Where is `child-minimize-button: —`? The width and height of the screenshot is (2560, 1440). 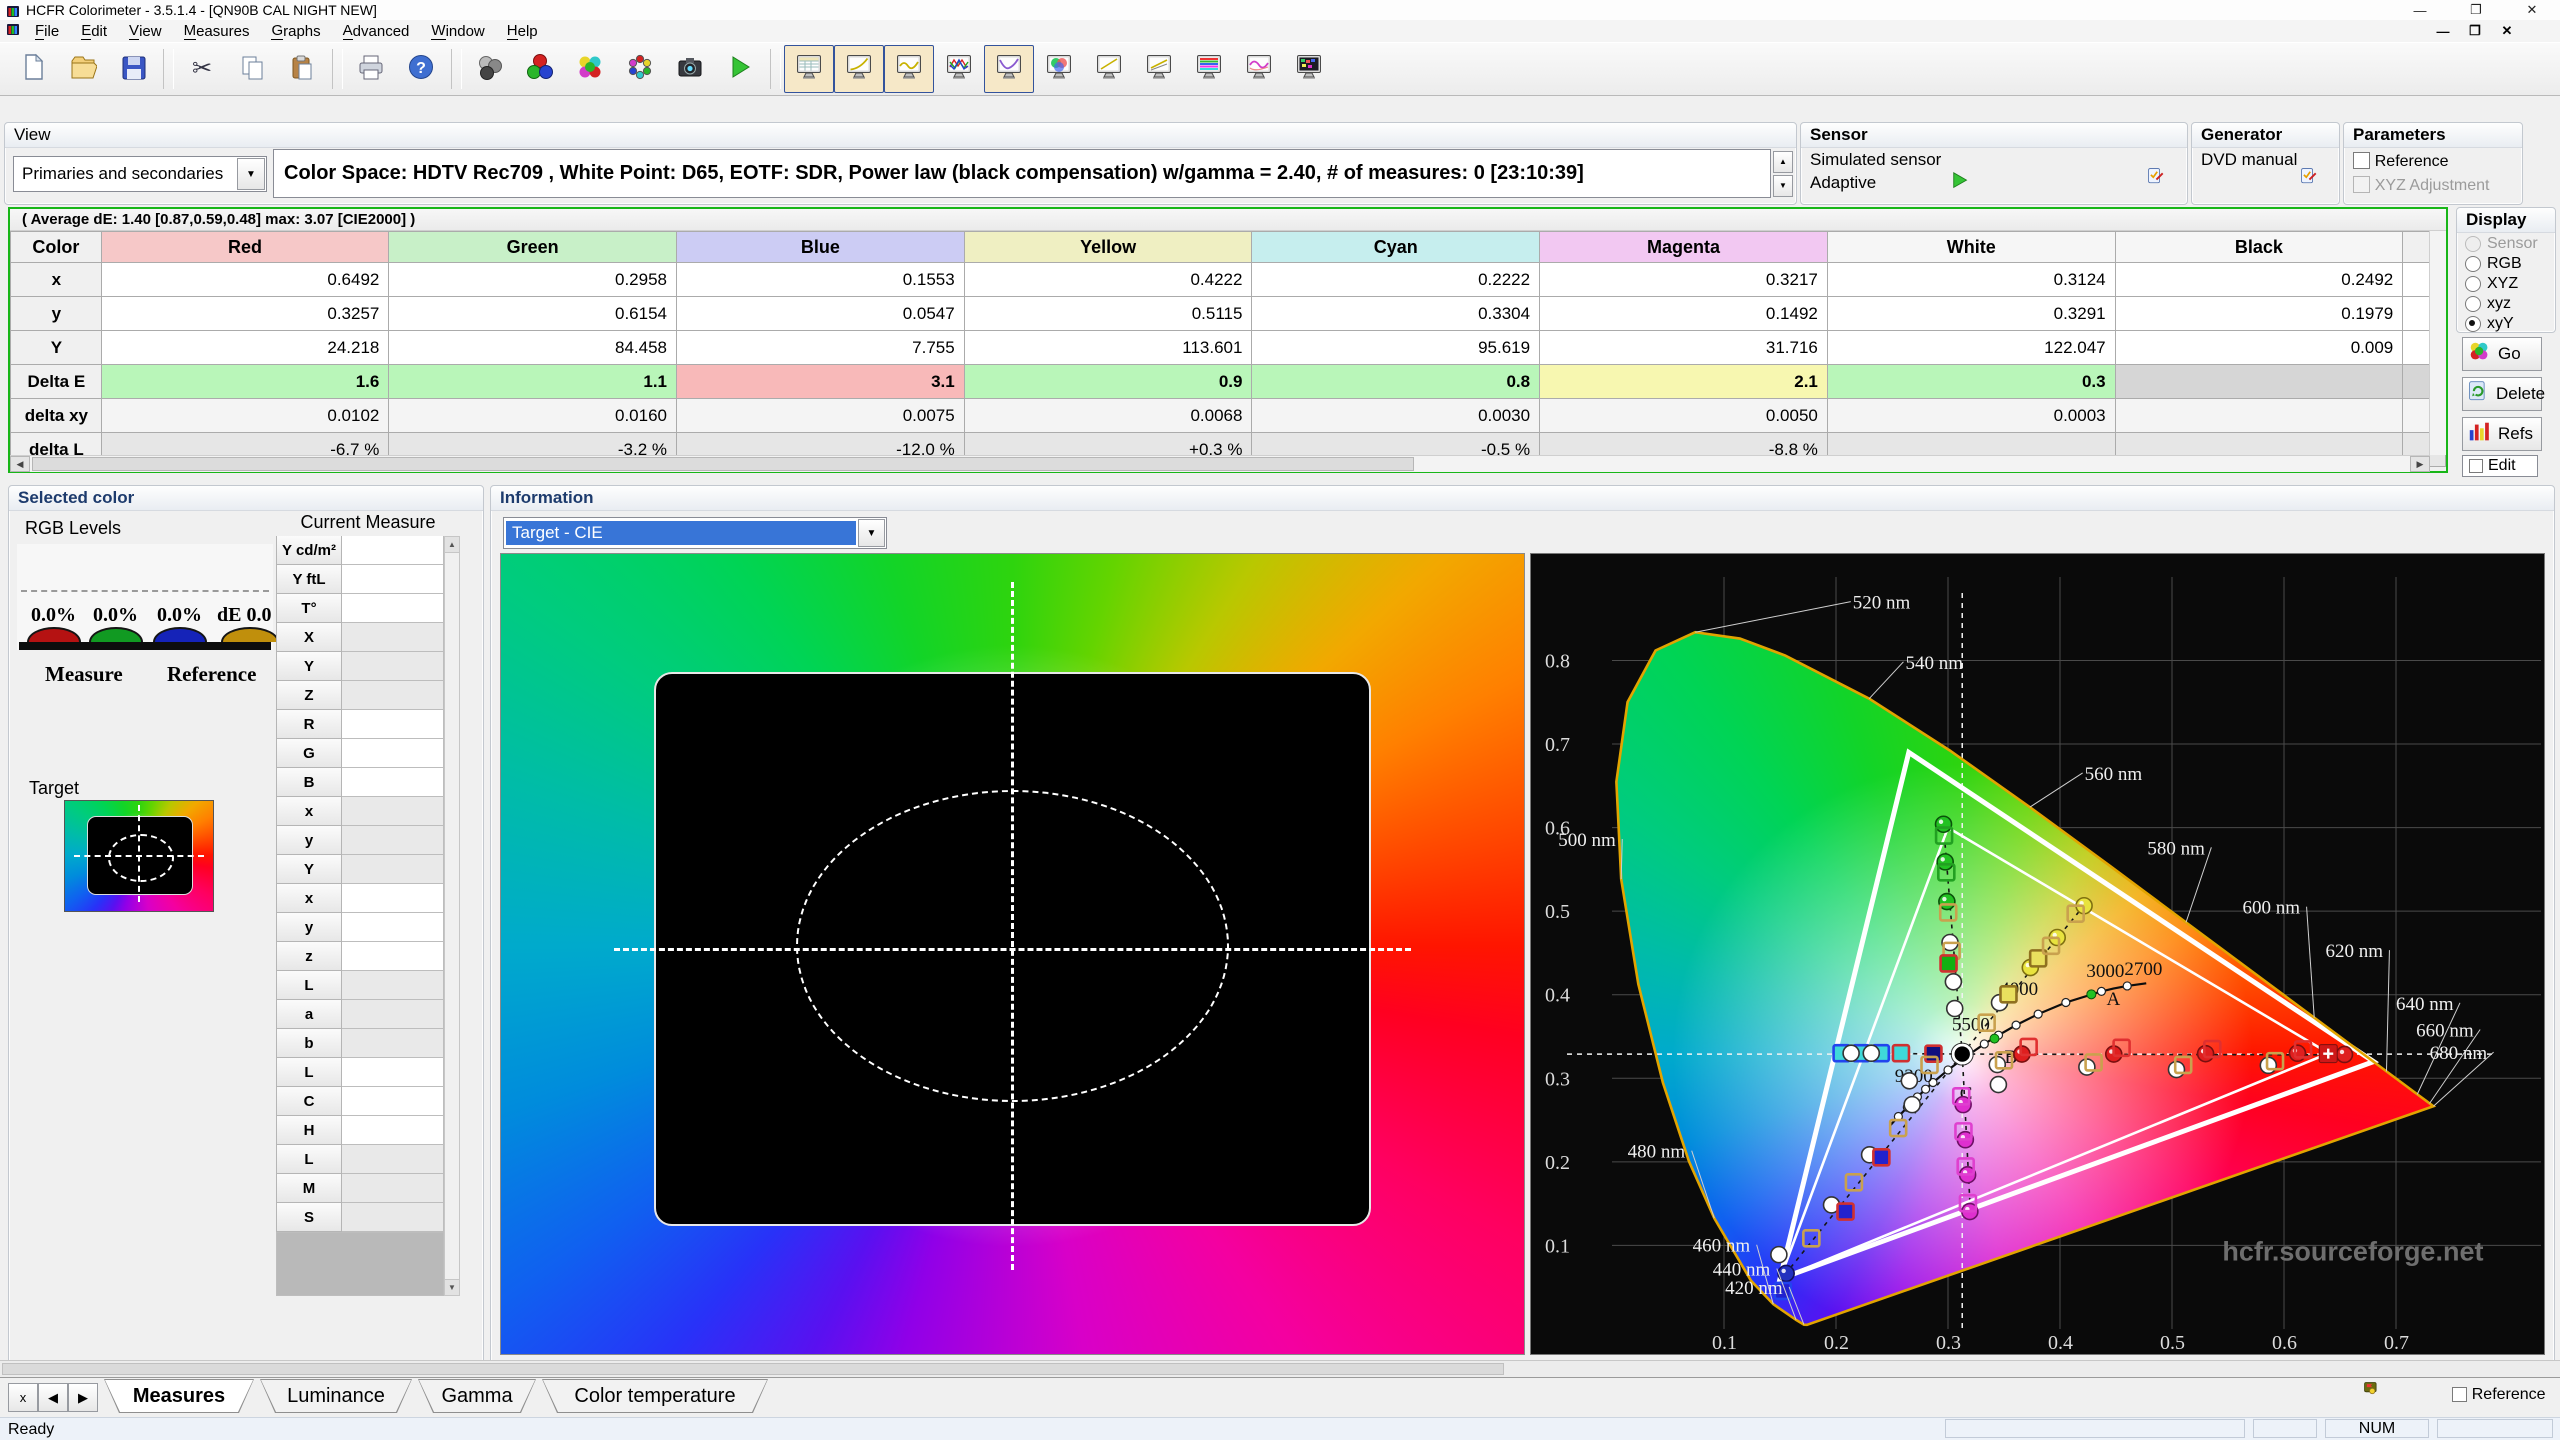
child-minimize-button: — is located at coordinates (2443, 31).